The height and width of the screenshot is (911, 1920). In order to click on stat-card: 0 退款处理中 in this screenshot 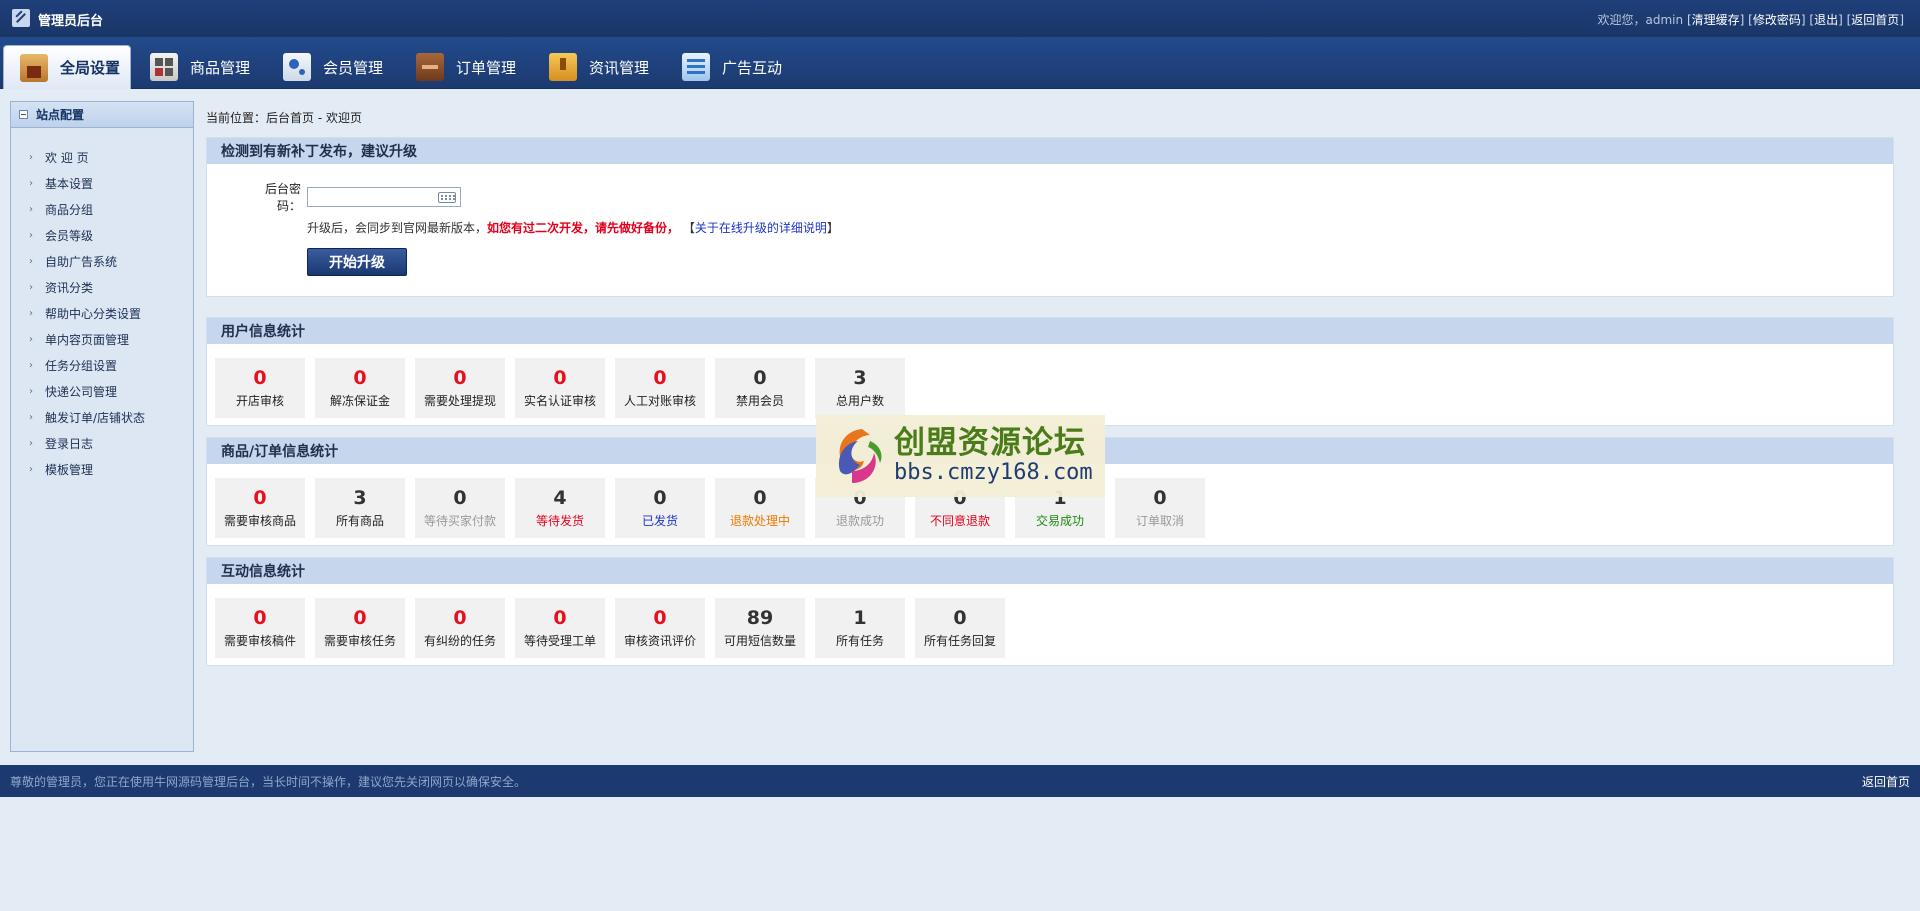, I will do `click(760, 508)`.